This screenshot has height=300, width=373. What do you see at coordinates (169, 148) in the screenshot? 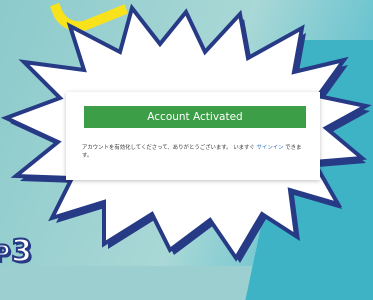
I see `message-text-before: アカウントを有効化してくださって、ありがとうございます。 いますぐ` at bounding box center [169, 148].